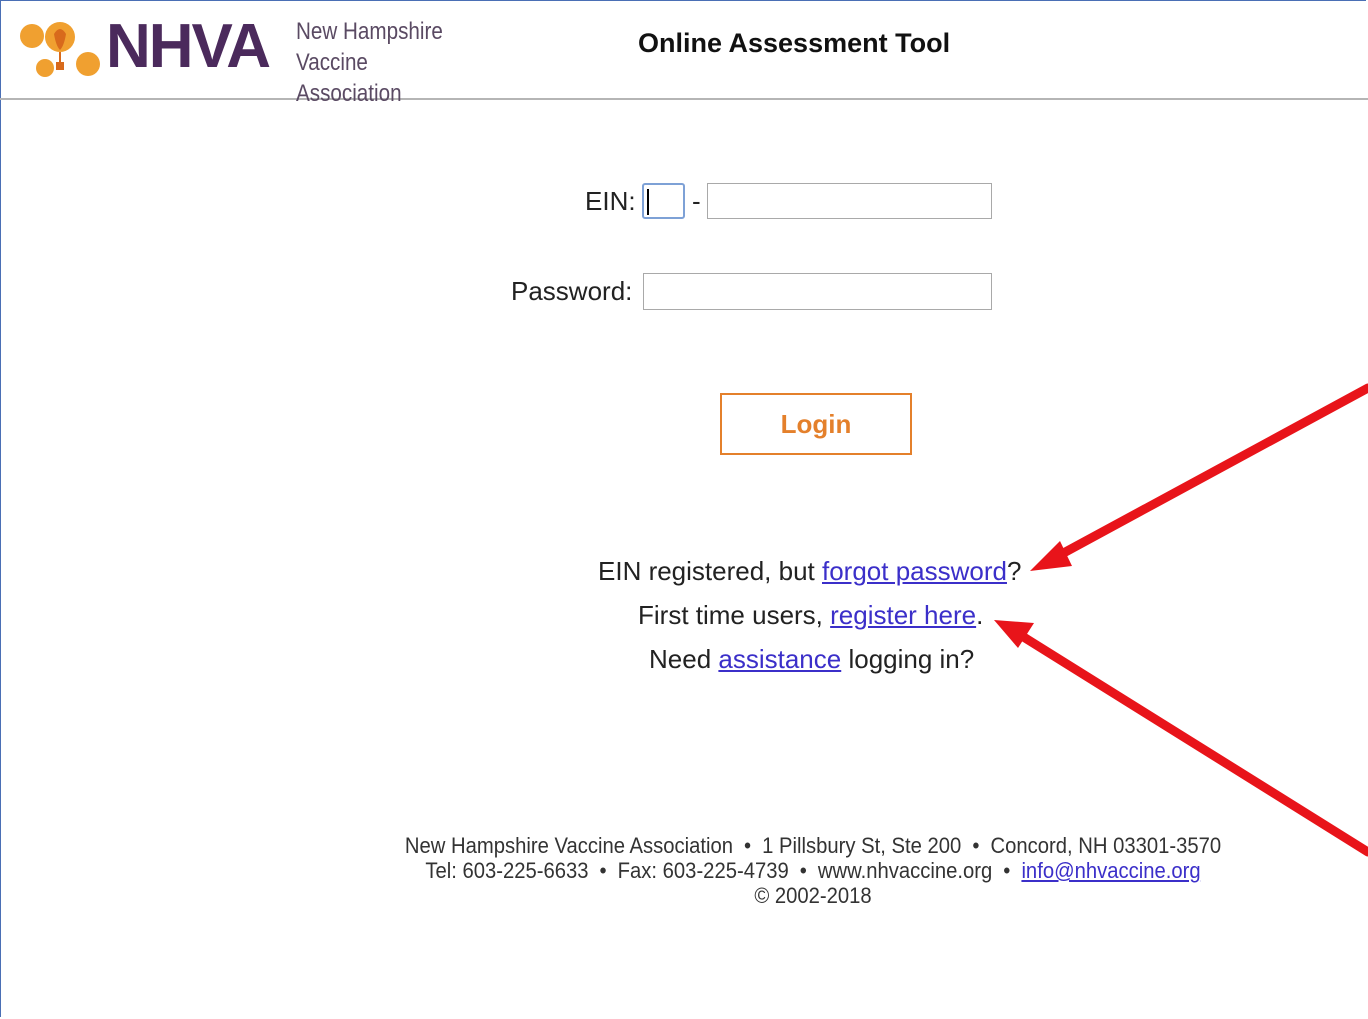  What do you see at coordinates (1106, 845) in the screenshot?
I see `footer-city: Concord, NH 03301-3570` at bounding box center [1106, 845].